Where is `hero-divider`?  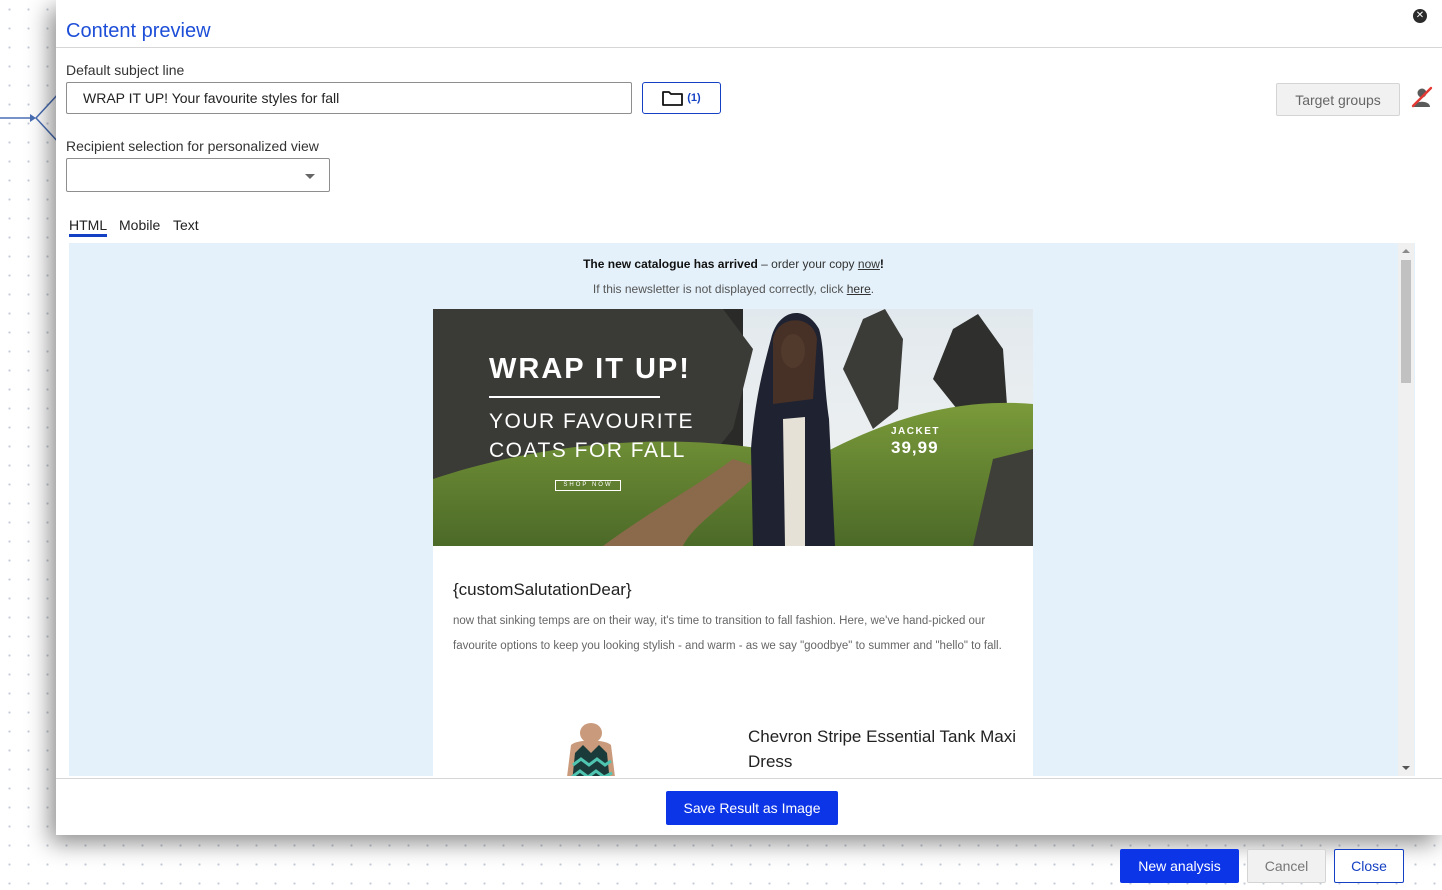 hero-divider is located at coordinates (574, 397).